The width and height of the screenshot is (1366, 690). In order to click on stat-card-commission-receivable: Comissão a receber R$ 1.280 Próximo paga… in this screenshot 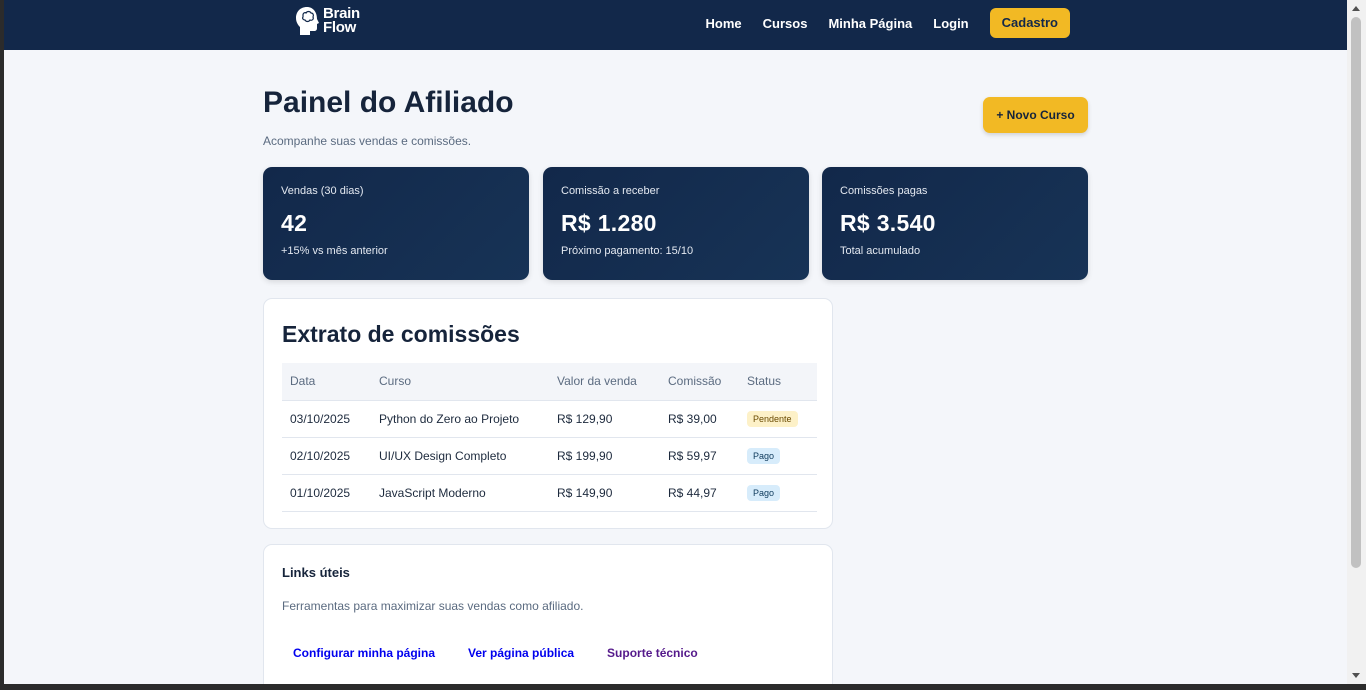, I will do `click(676, 223)`.